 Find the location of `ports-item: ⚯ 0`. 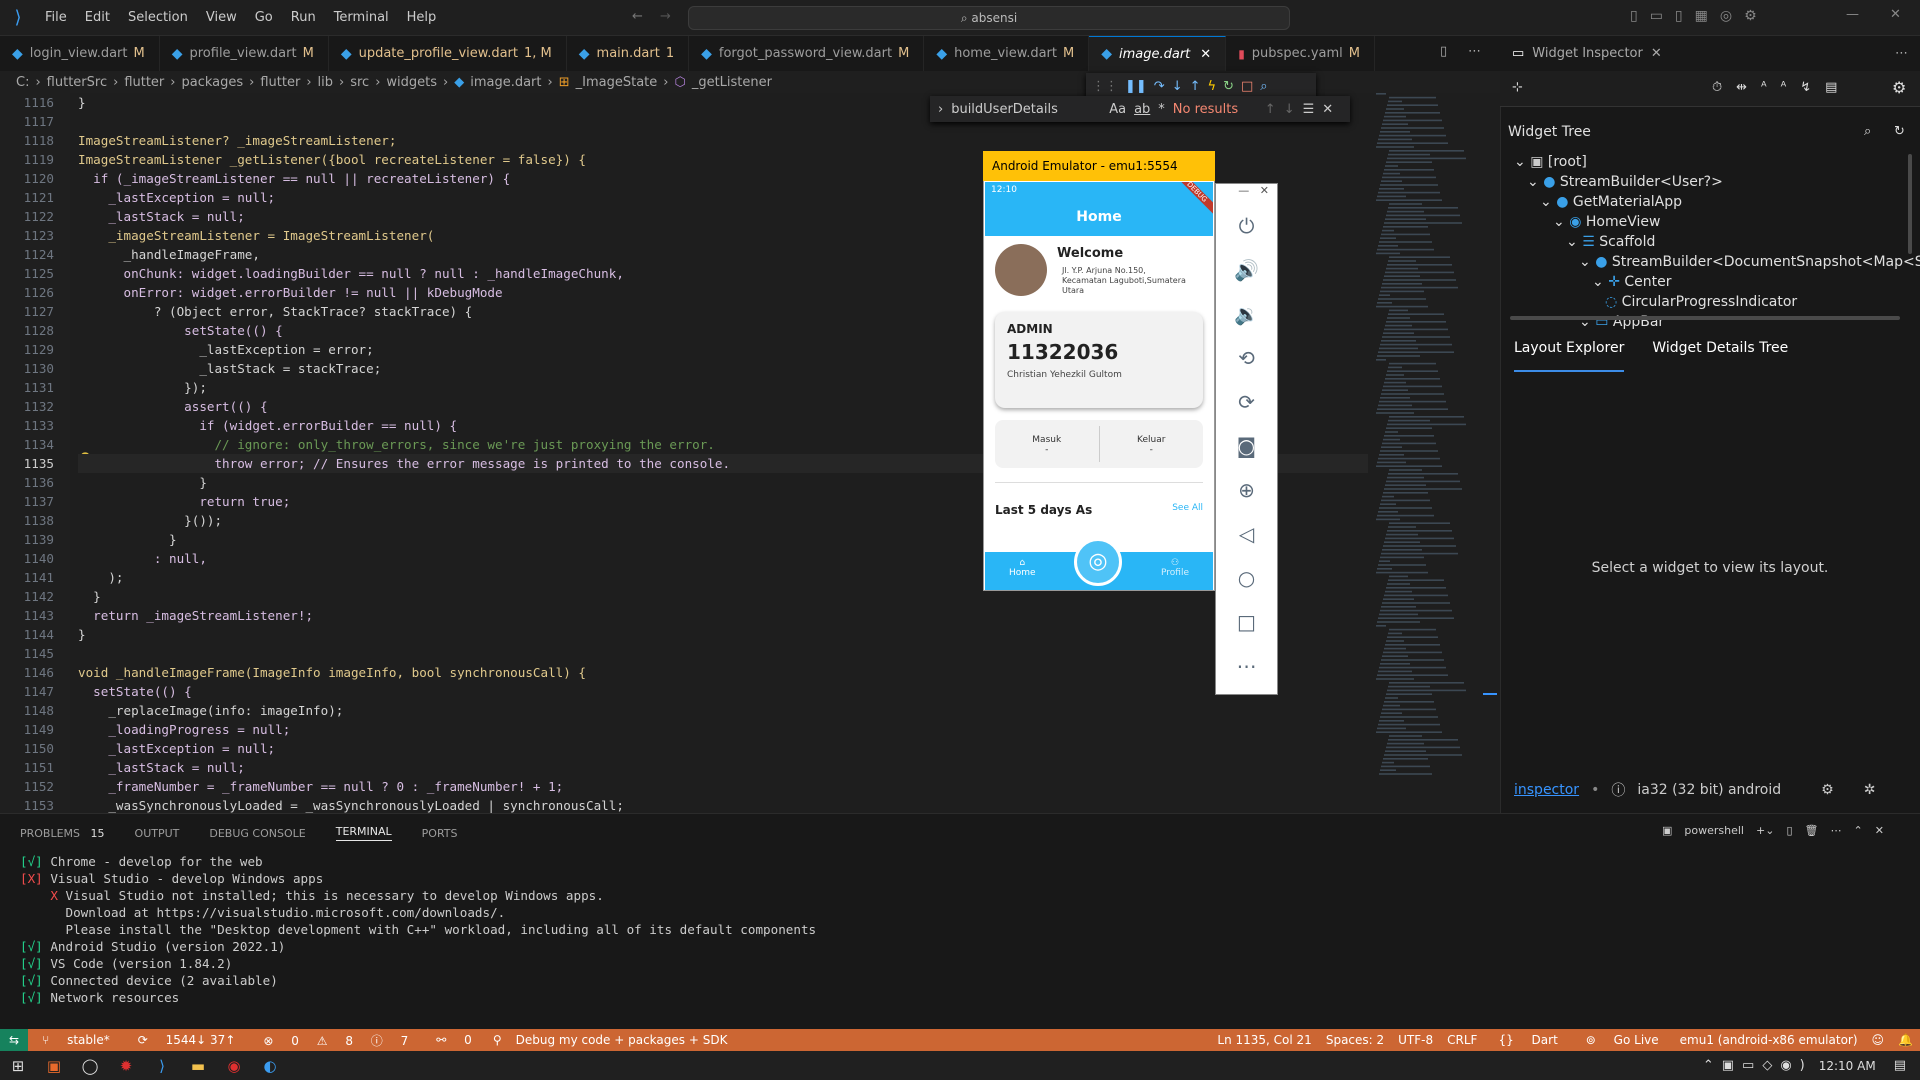

ports-item: ⚯ 0 is located at coordinates (454, 1040).